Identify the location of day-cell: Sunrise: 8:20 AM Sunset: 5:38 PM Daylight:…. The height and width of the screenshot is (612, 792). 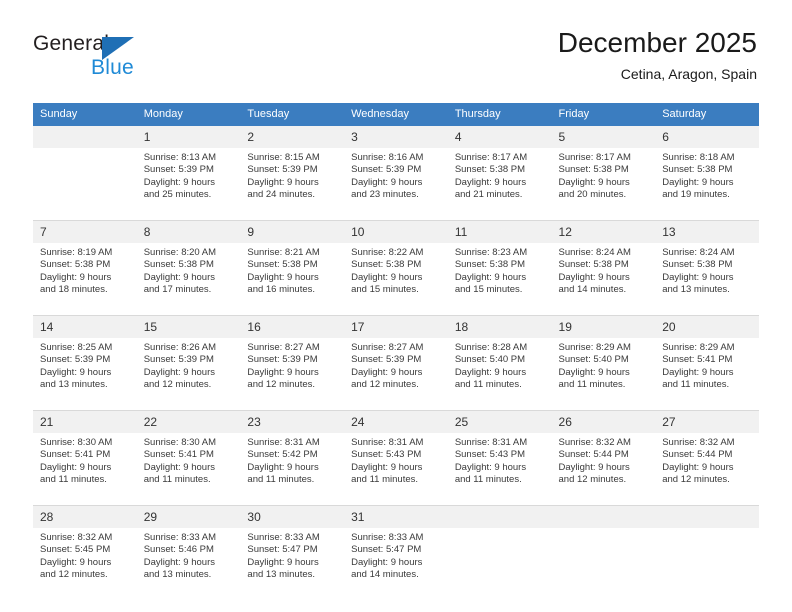
(188, 278).